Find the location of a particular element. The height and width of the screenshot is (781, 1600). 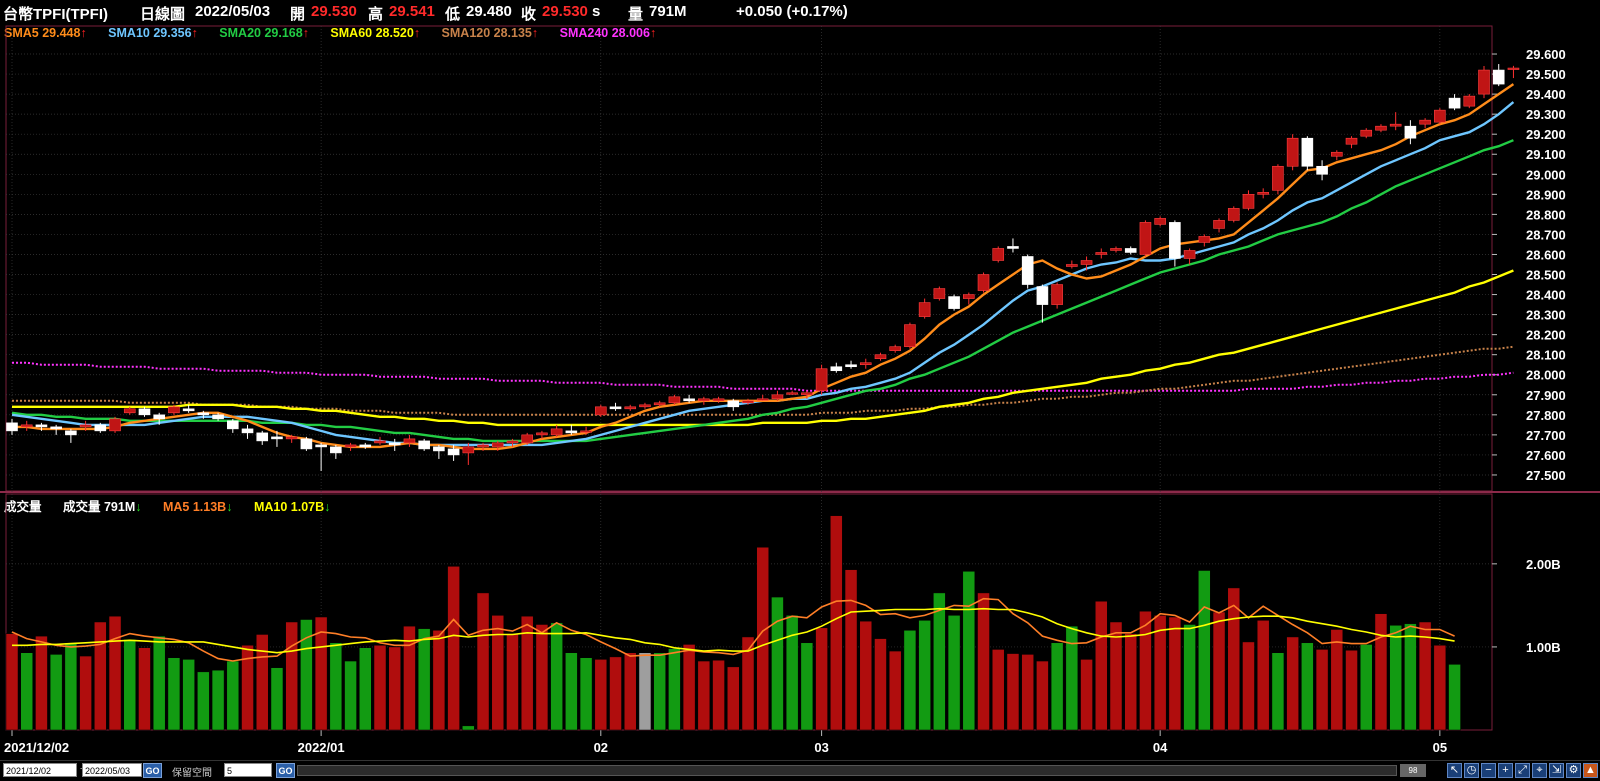

zoom-reset-icon: ↖ is located at coordinates (1454, 770).